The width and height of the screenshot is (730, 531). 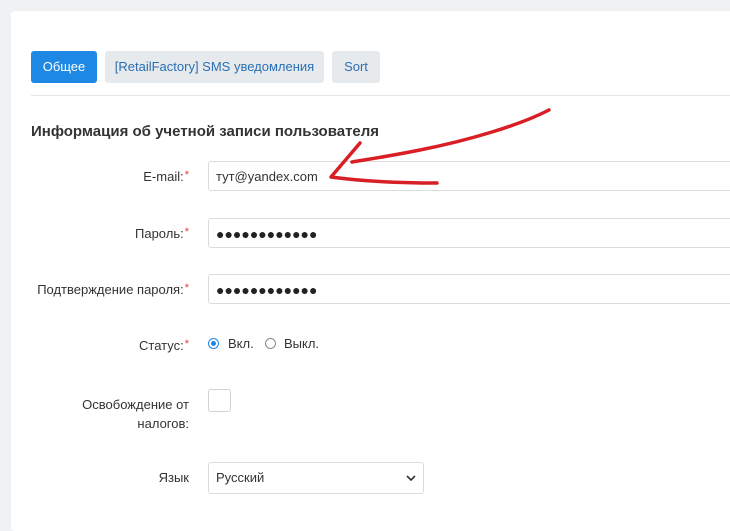 I want to click on status-label: Статус:*, so click(x=164, y=345).